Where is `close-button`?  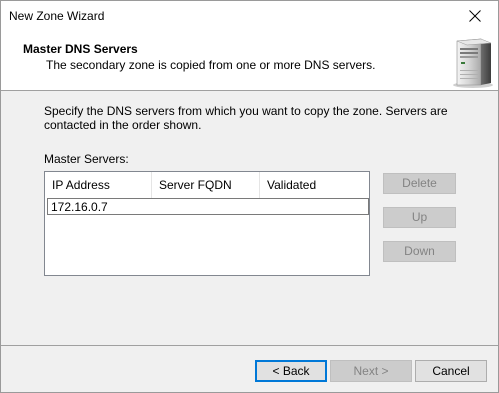
close-button is located at coordinates (475, 16).